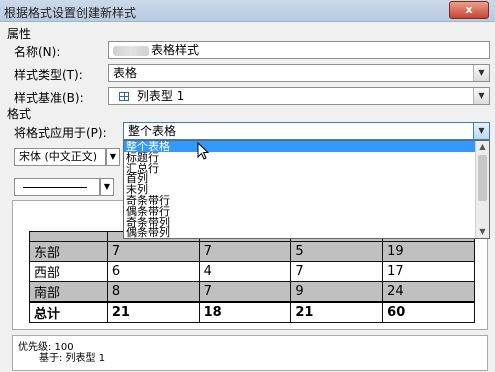 The width and height of the screenshot is (495, 372). Describe the element at coordinates (306, 222) in the screenshot. I see `apply-to-option: 奇条带列` at that location.